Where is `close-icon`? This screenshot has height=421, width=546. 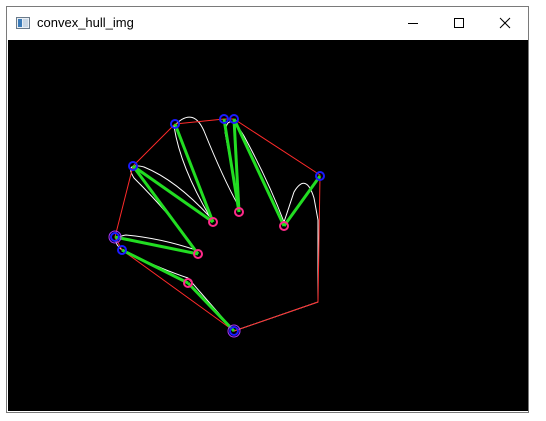 close-icon is located at coordinates (505, 23).